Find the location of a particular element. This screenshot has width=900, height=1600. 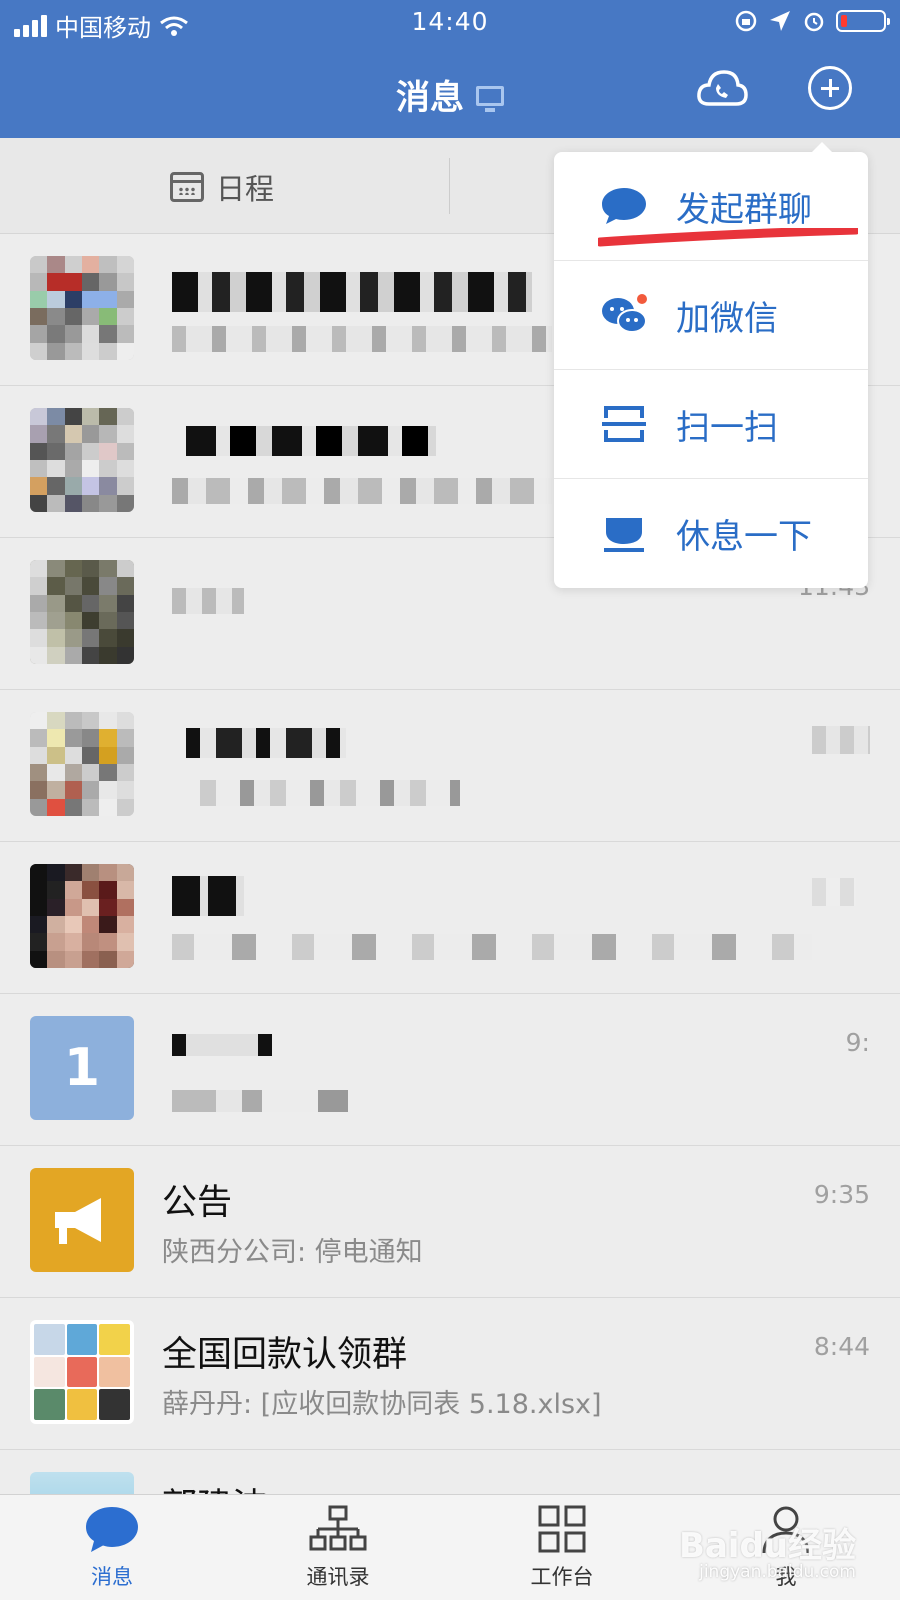

avatar: 1 is located at coordinates (82, 1068).